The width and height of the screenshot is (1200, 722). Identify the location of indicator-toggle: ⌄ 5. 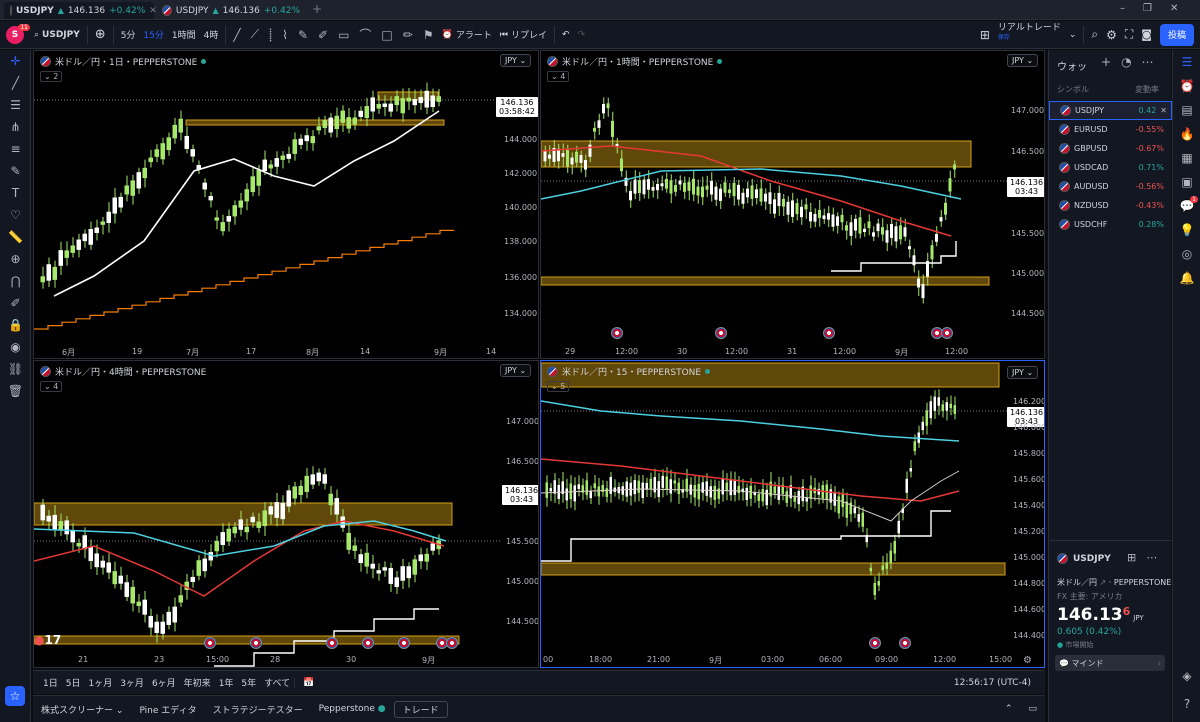
(558, 386).